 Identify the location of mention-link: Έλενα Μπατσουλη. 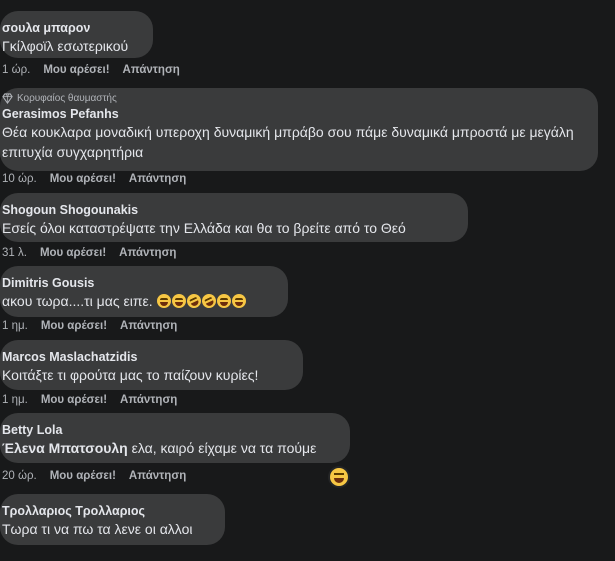
(65, 448).